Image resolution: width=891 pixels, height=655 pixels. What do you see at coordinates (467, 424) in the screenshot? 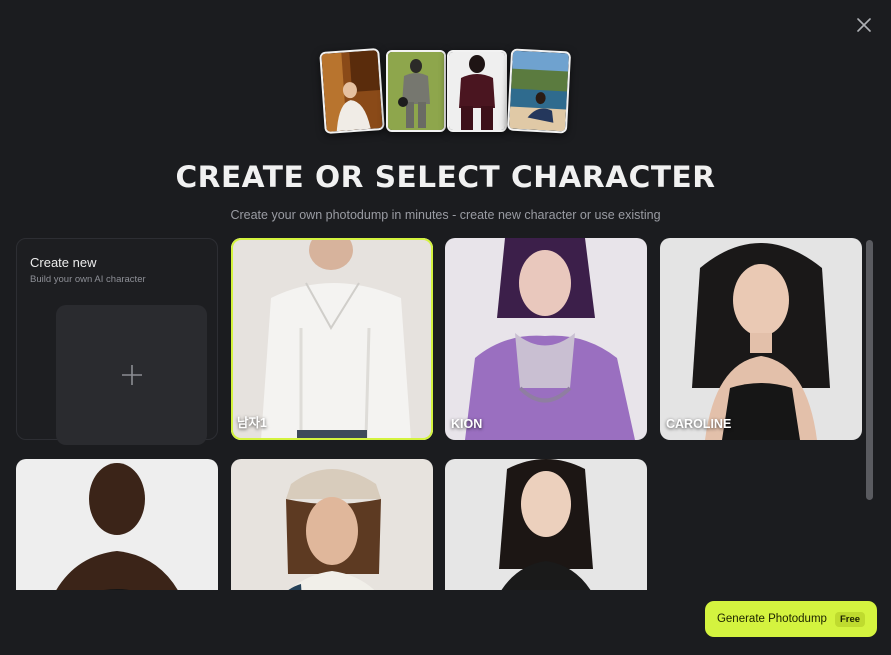
I see `character-name: KION` at bounding box center [467, 424].